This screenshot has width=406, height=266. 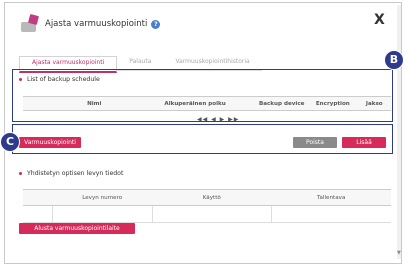 What do you see at coordinates (102, 197) in the screenshot?
I see `column-header-disc-number: Levyn numero` at bounding box center [102, 197].